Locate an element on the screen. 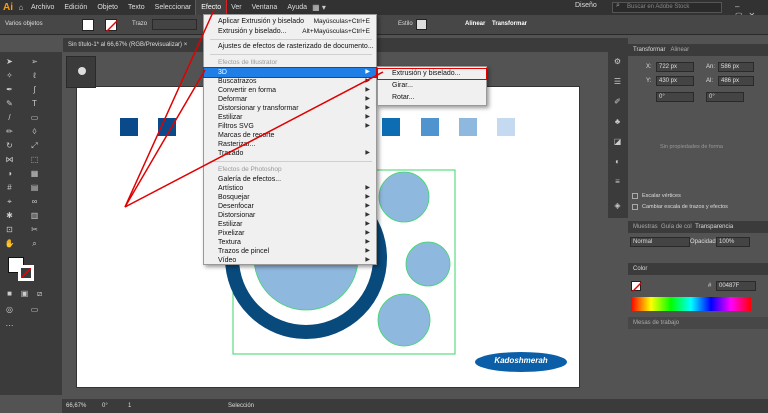 The image size is (768, 413). scale-tool-icon: ⤢ is located at coordinates (34, 145).